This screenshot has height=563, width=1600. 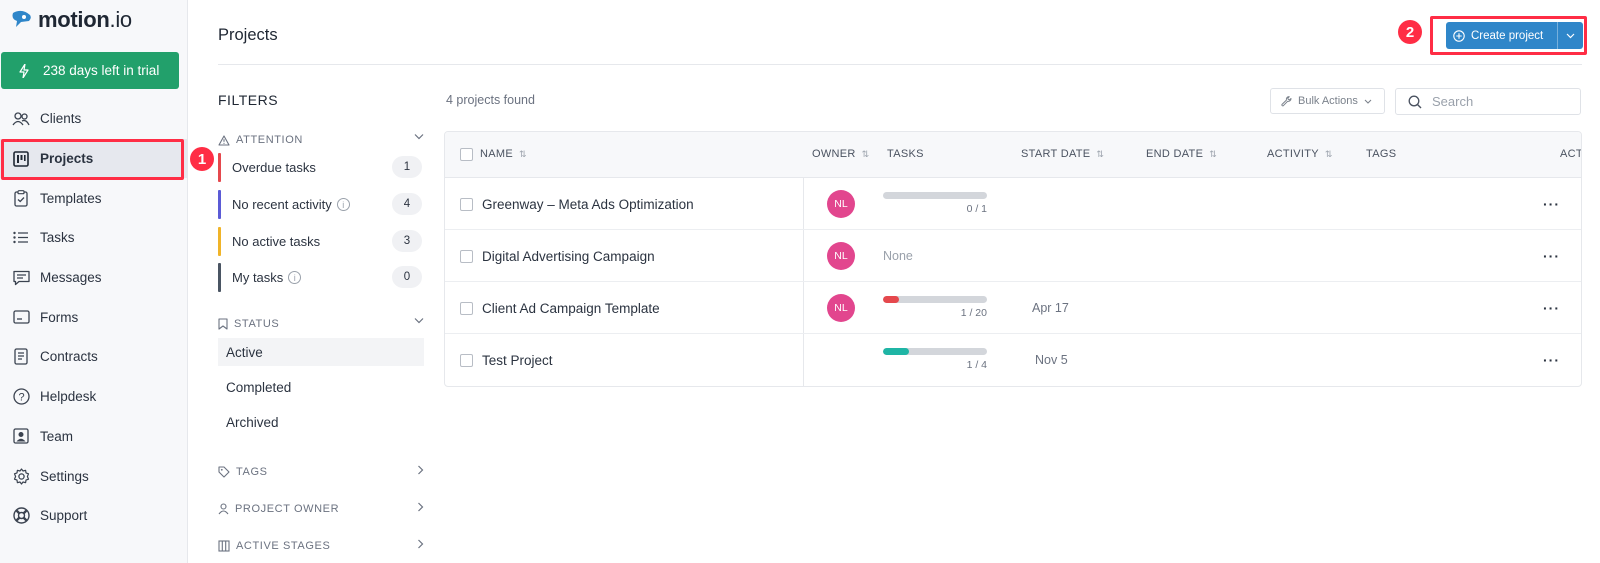 I want to click on project-name: Client Ad Campaign Template, so click(x=571, y=308).